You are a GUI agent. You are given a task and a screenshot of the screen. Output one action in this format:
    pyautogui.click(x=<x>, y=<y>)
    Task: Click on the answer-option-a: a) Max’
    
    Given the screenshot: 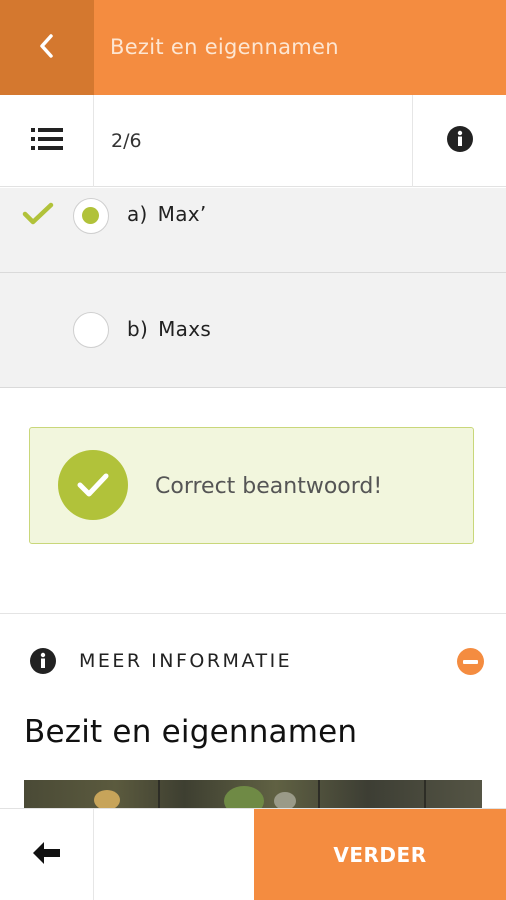 What is the action you would take?
    pyautogui.click(x=253, y=230)
    